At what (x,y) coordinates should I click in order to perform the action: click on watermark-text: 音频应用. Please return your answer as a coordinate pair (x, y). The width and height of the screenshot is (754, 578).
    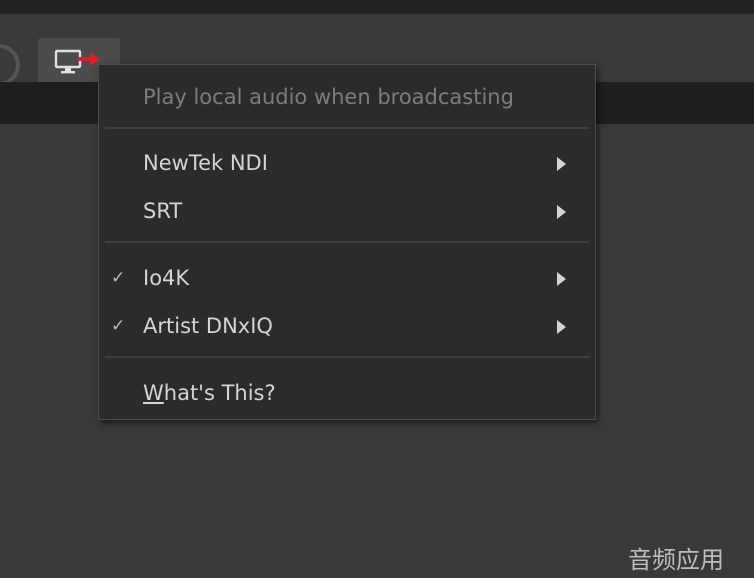
    Looking at the image, I should click on (676, 560).